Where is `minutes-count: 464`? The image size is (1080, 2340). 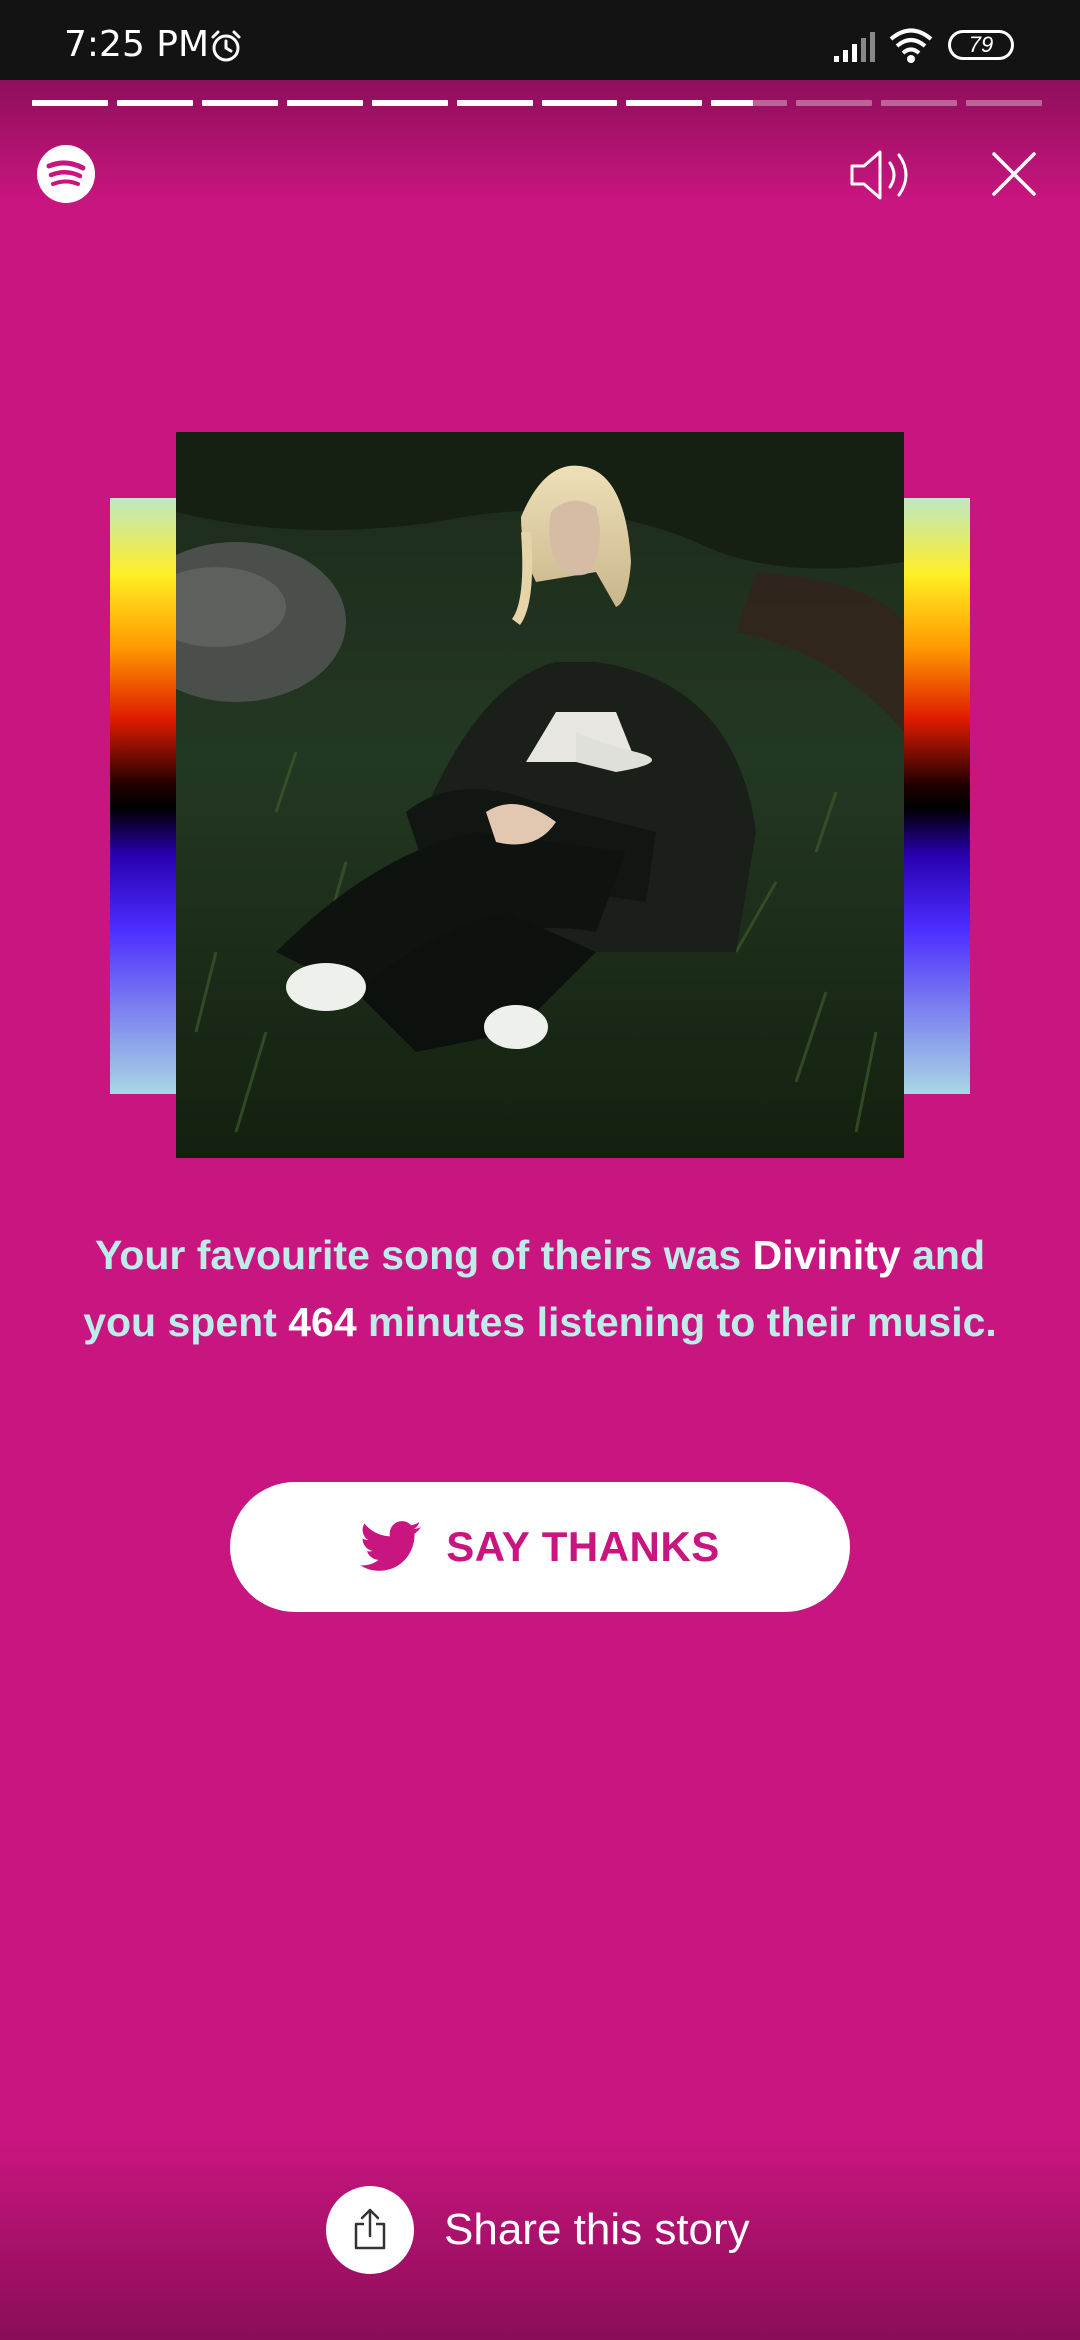
minutes-count: 464 is located at coordinates (322, 1322).